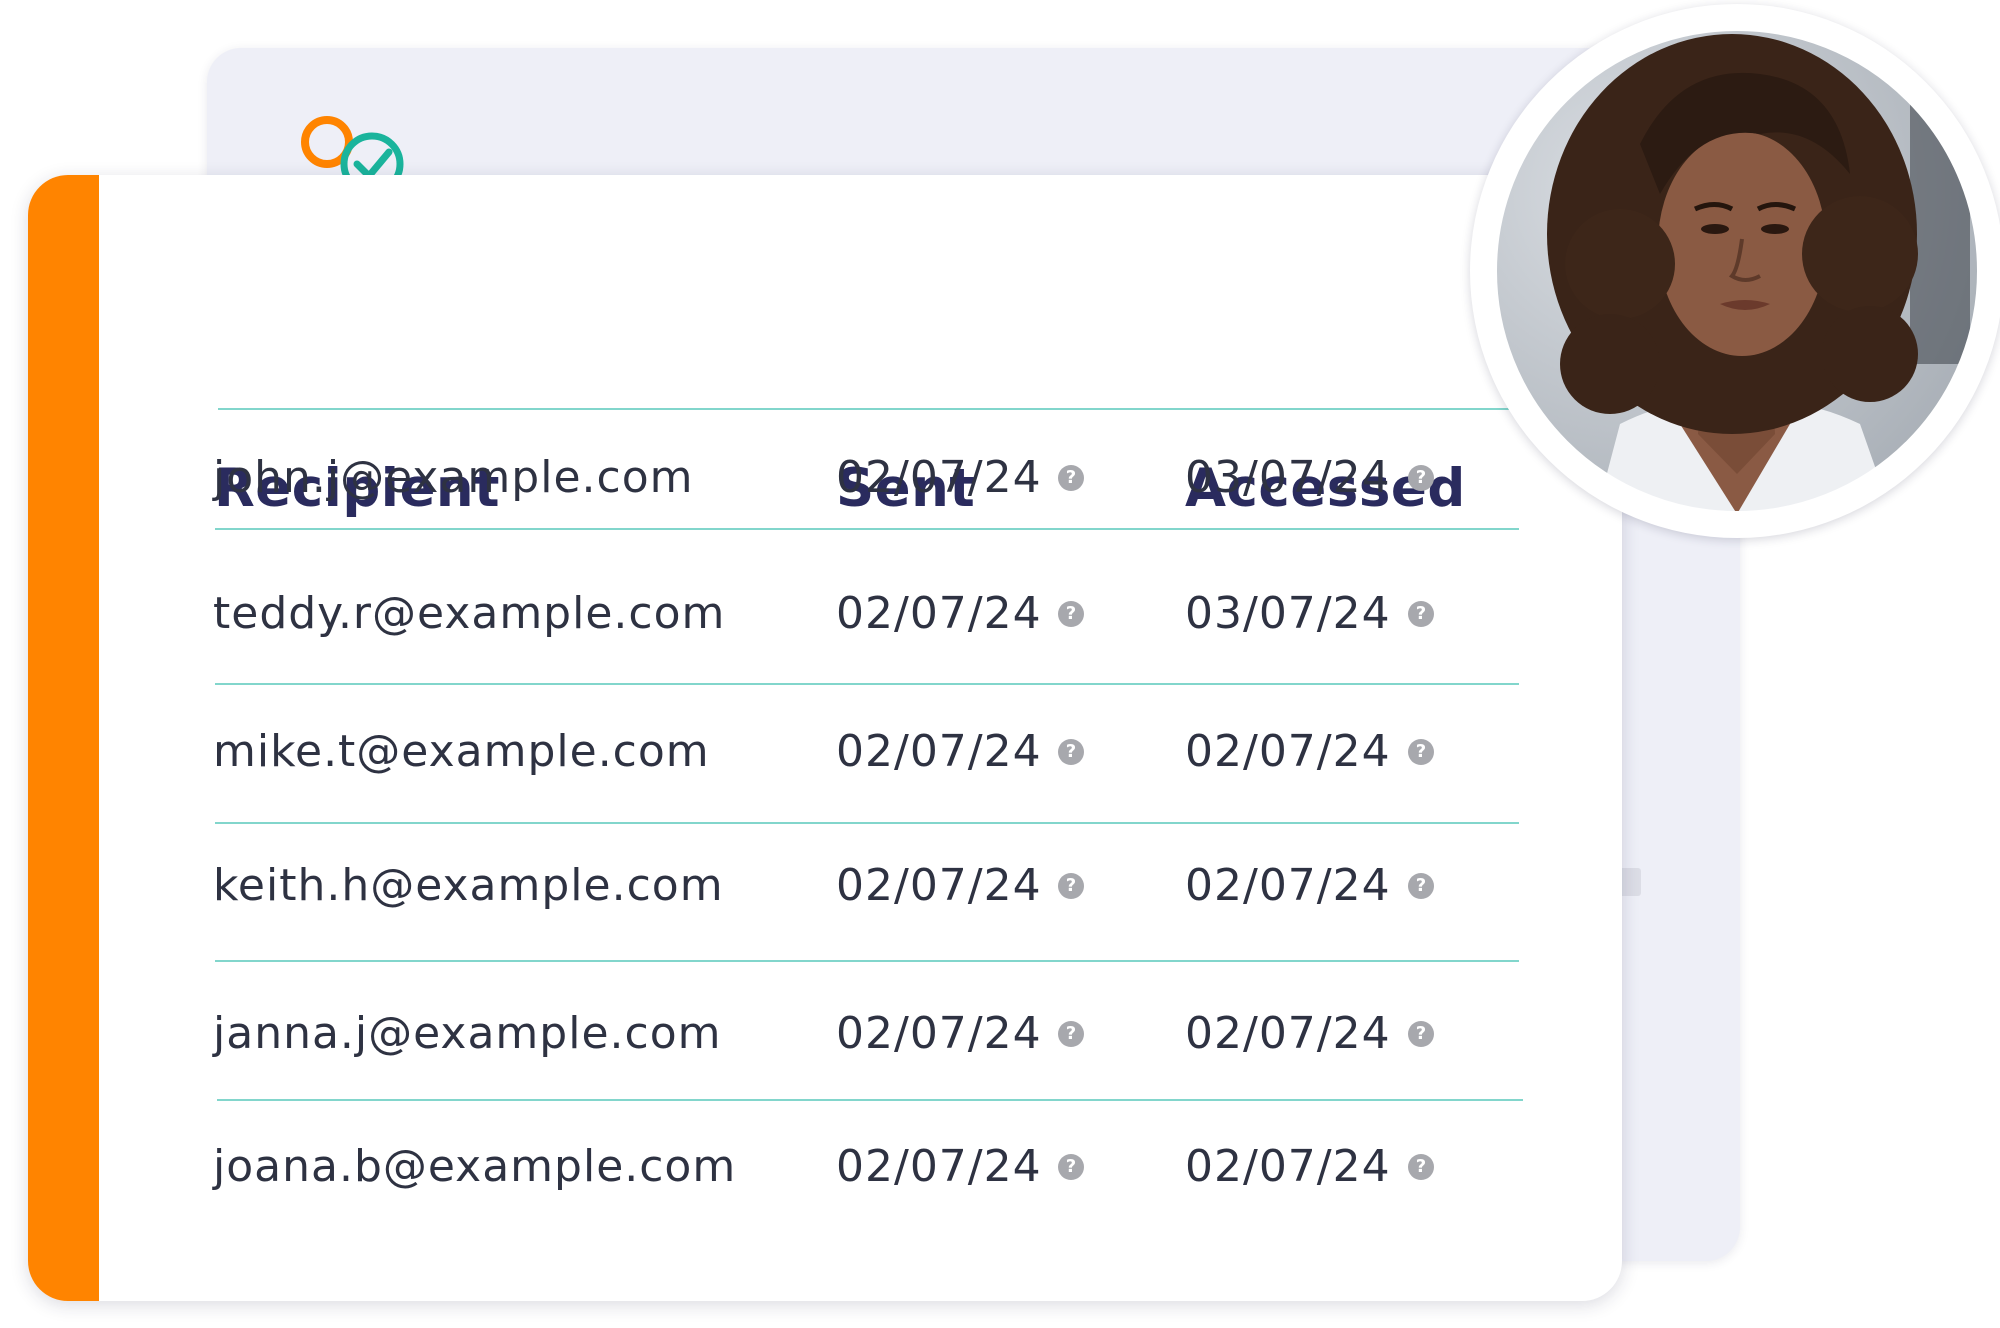  What do you see at coordinates (453, 477) in the screenshot?
I see `recipient-email: john.j@example.com` at bounding box center [453, 477].